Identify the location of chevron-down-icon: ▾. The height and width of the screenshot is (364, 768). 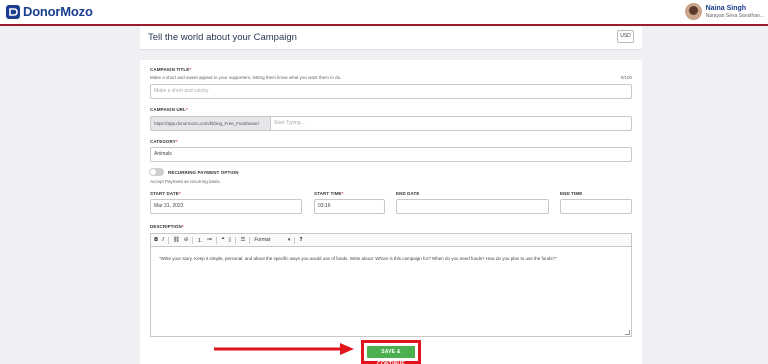
(289, 240).